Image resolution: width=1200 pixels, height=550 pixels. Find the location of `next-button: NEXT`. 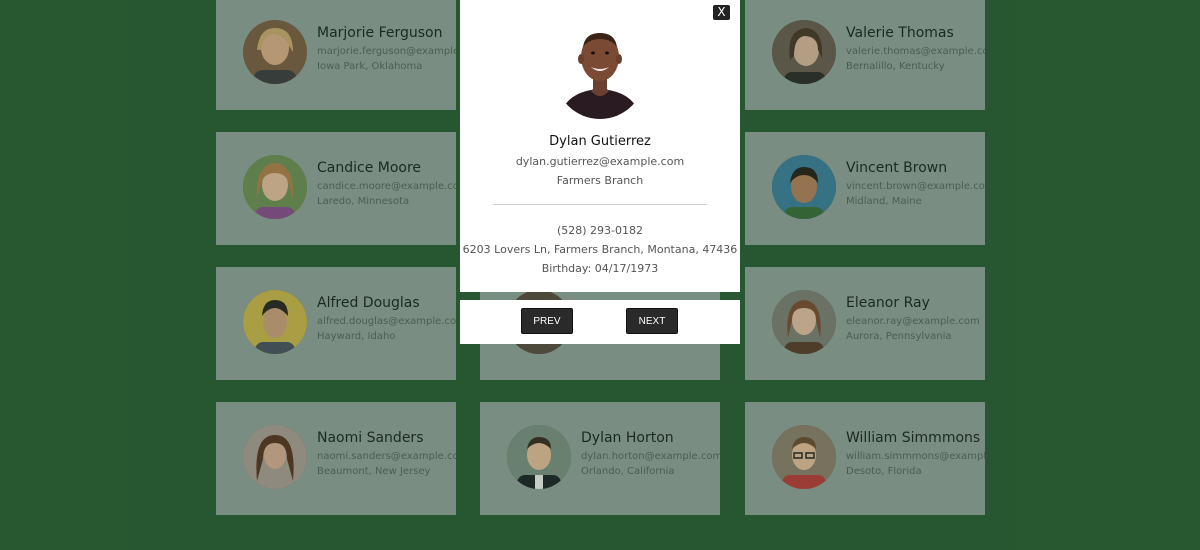

next-button: NEXT is located at coordinates (652, 321).